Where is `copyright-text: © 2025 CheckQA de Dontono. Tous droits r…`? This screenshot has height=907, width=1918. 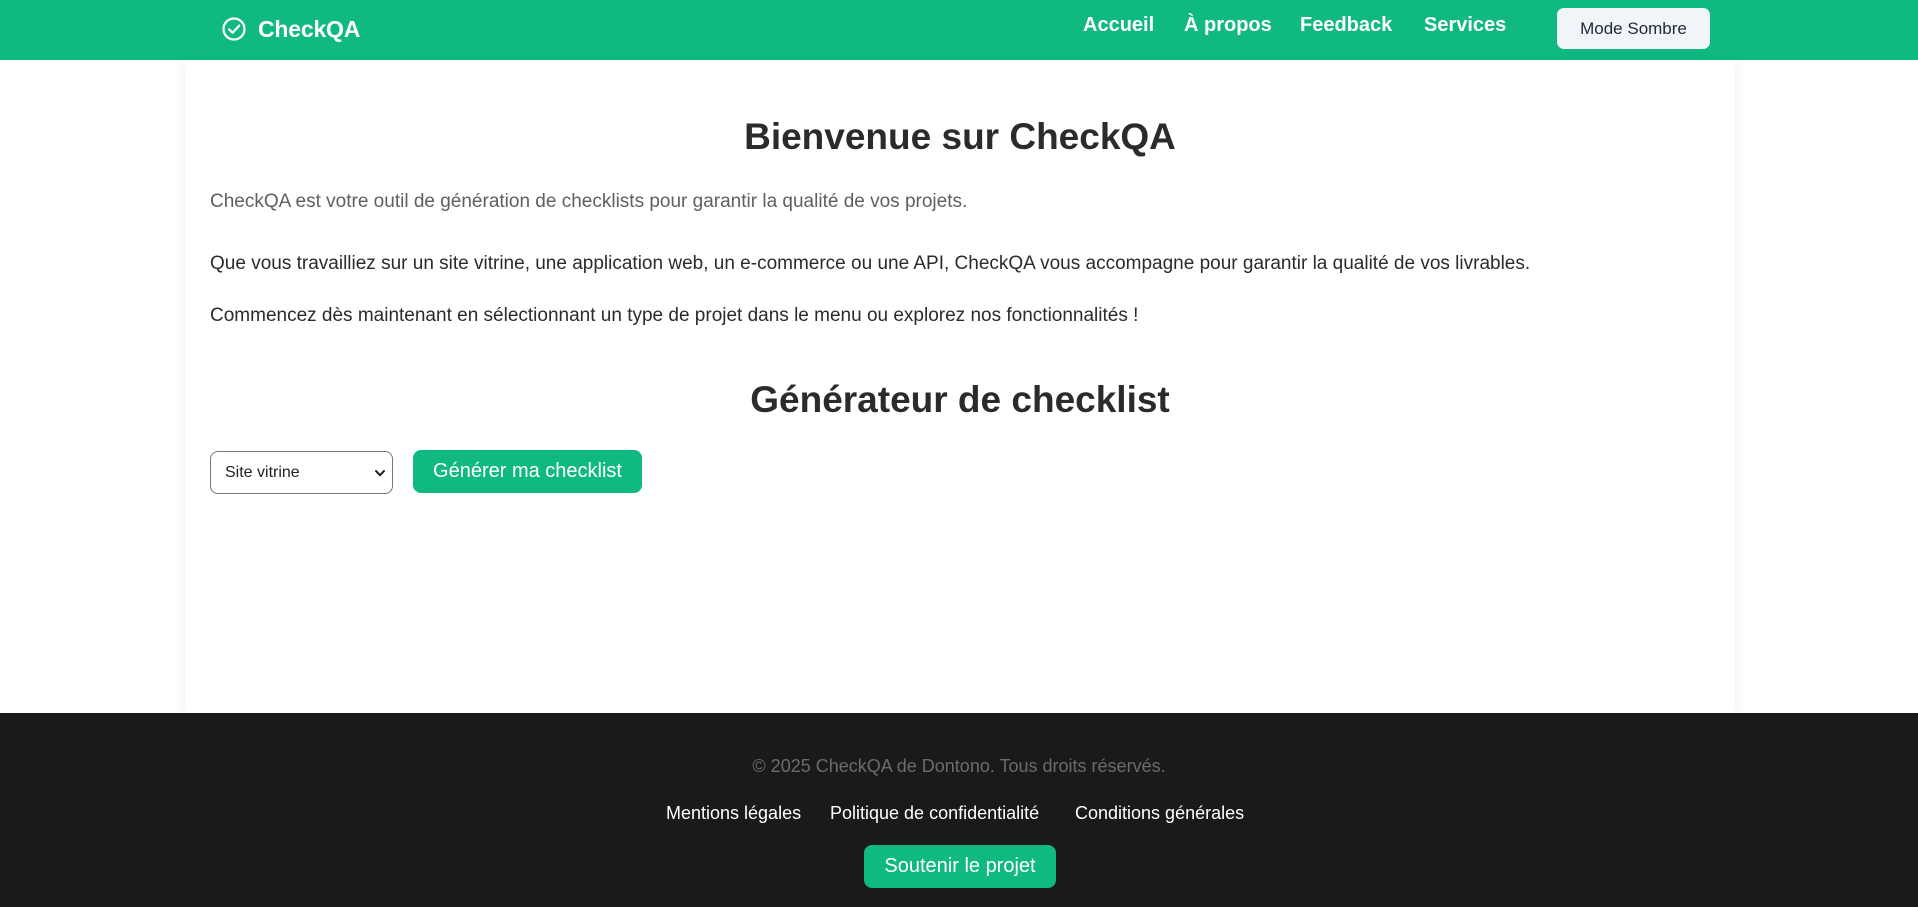
copyright-text: © 2025 CheckQA de Dontono. Tous droits r… is located at coordinates (959, 766).